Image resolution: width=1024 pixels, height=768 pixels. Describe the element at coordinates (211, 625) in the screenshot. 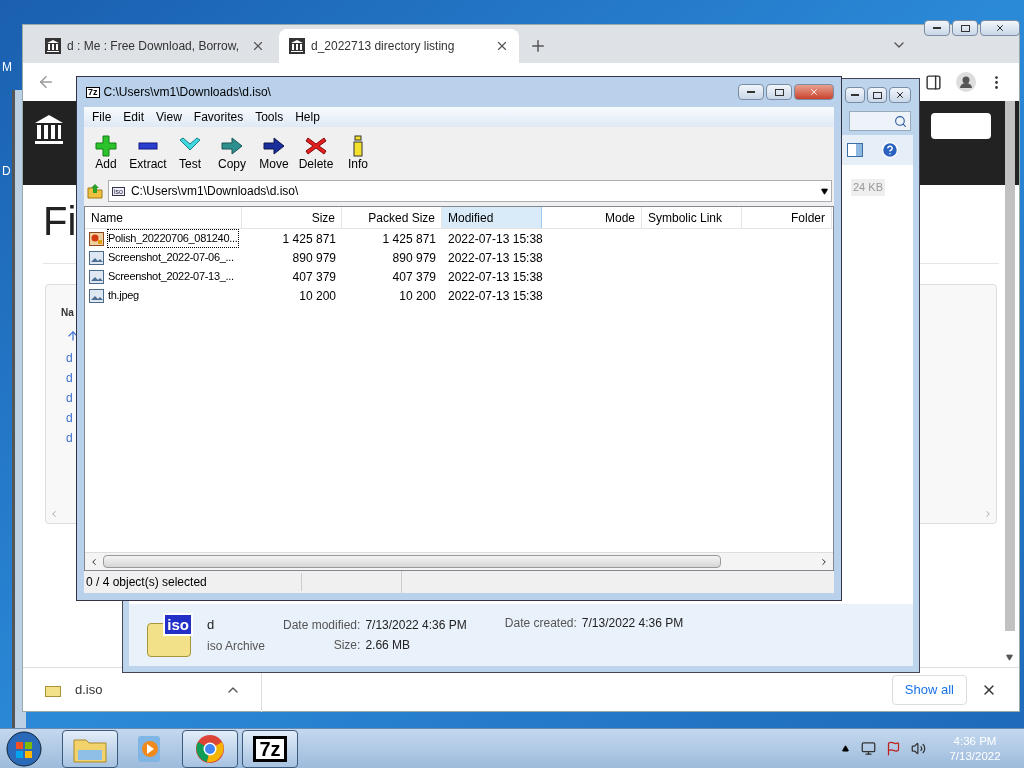

I see `file-name: d` at that location.